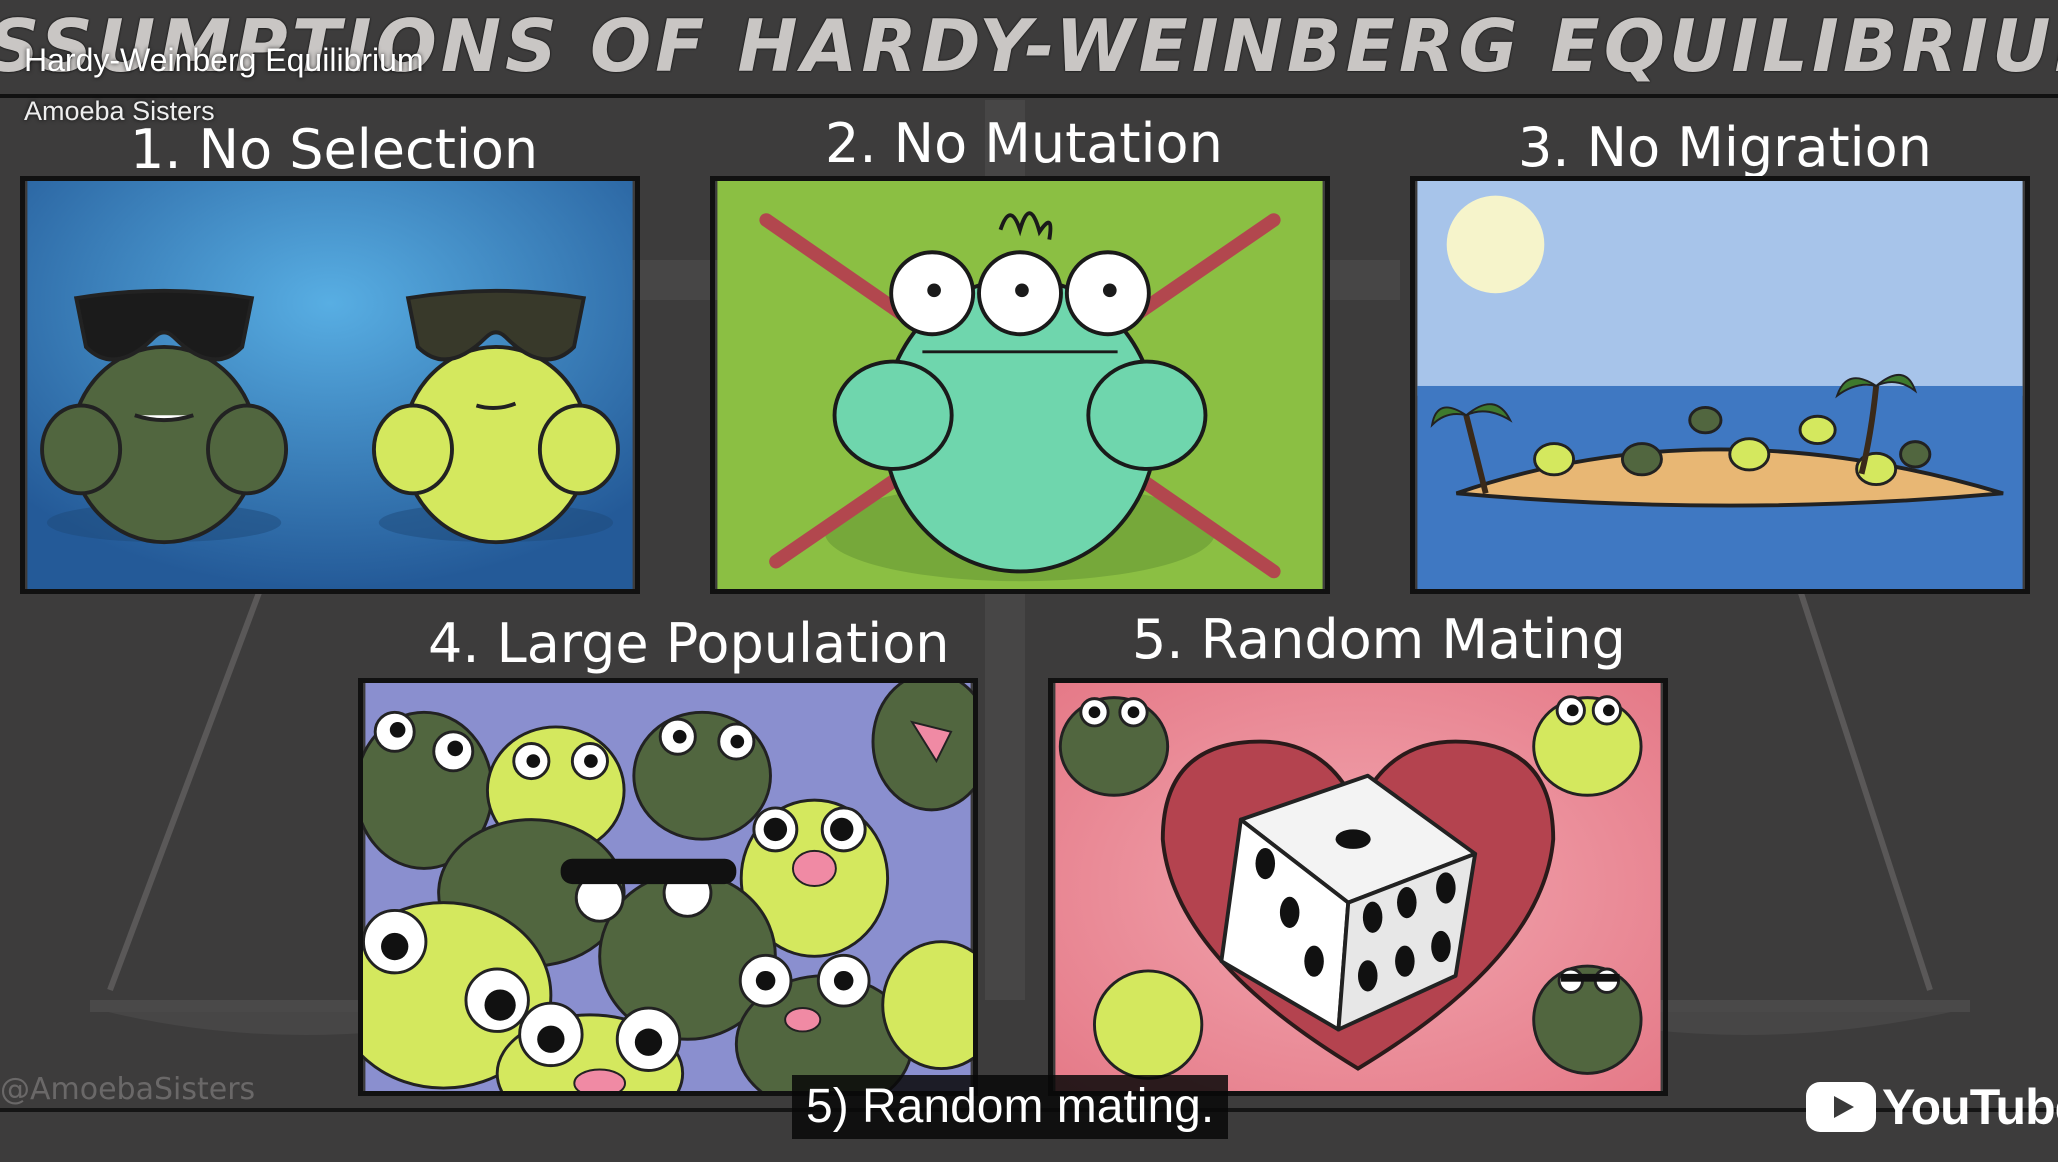  I want to click on crowd-of-frogs-illustration, so click(668, 887).